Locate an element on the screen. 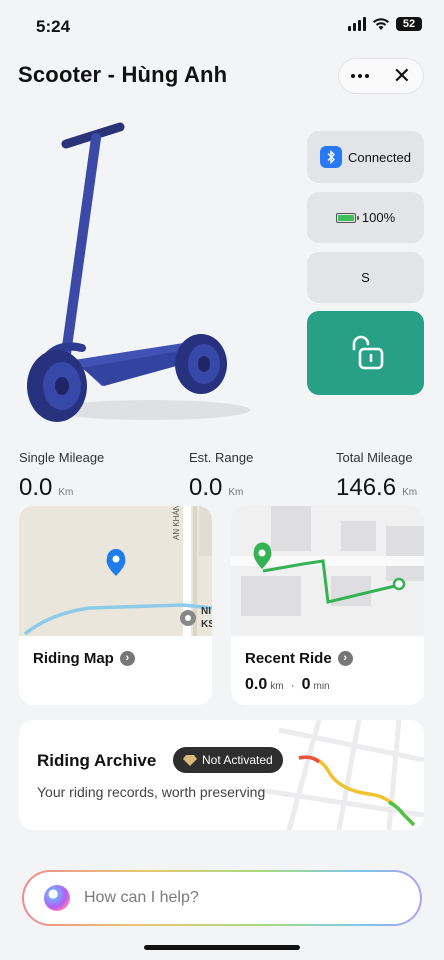 The width and height of the screenshot is (444, 960). route-end-icon is located at coordinates (399, 584).